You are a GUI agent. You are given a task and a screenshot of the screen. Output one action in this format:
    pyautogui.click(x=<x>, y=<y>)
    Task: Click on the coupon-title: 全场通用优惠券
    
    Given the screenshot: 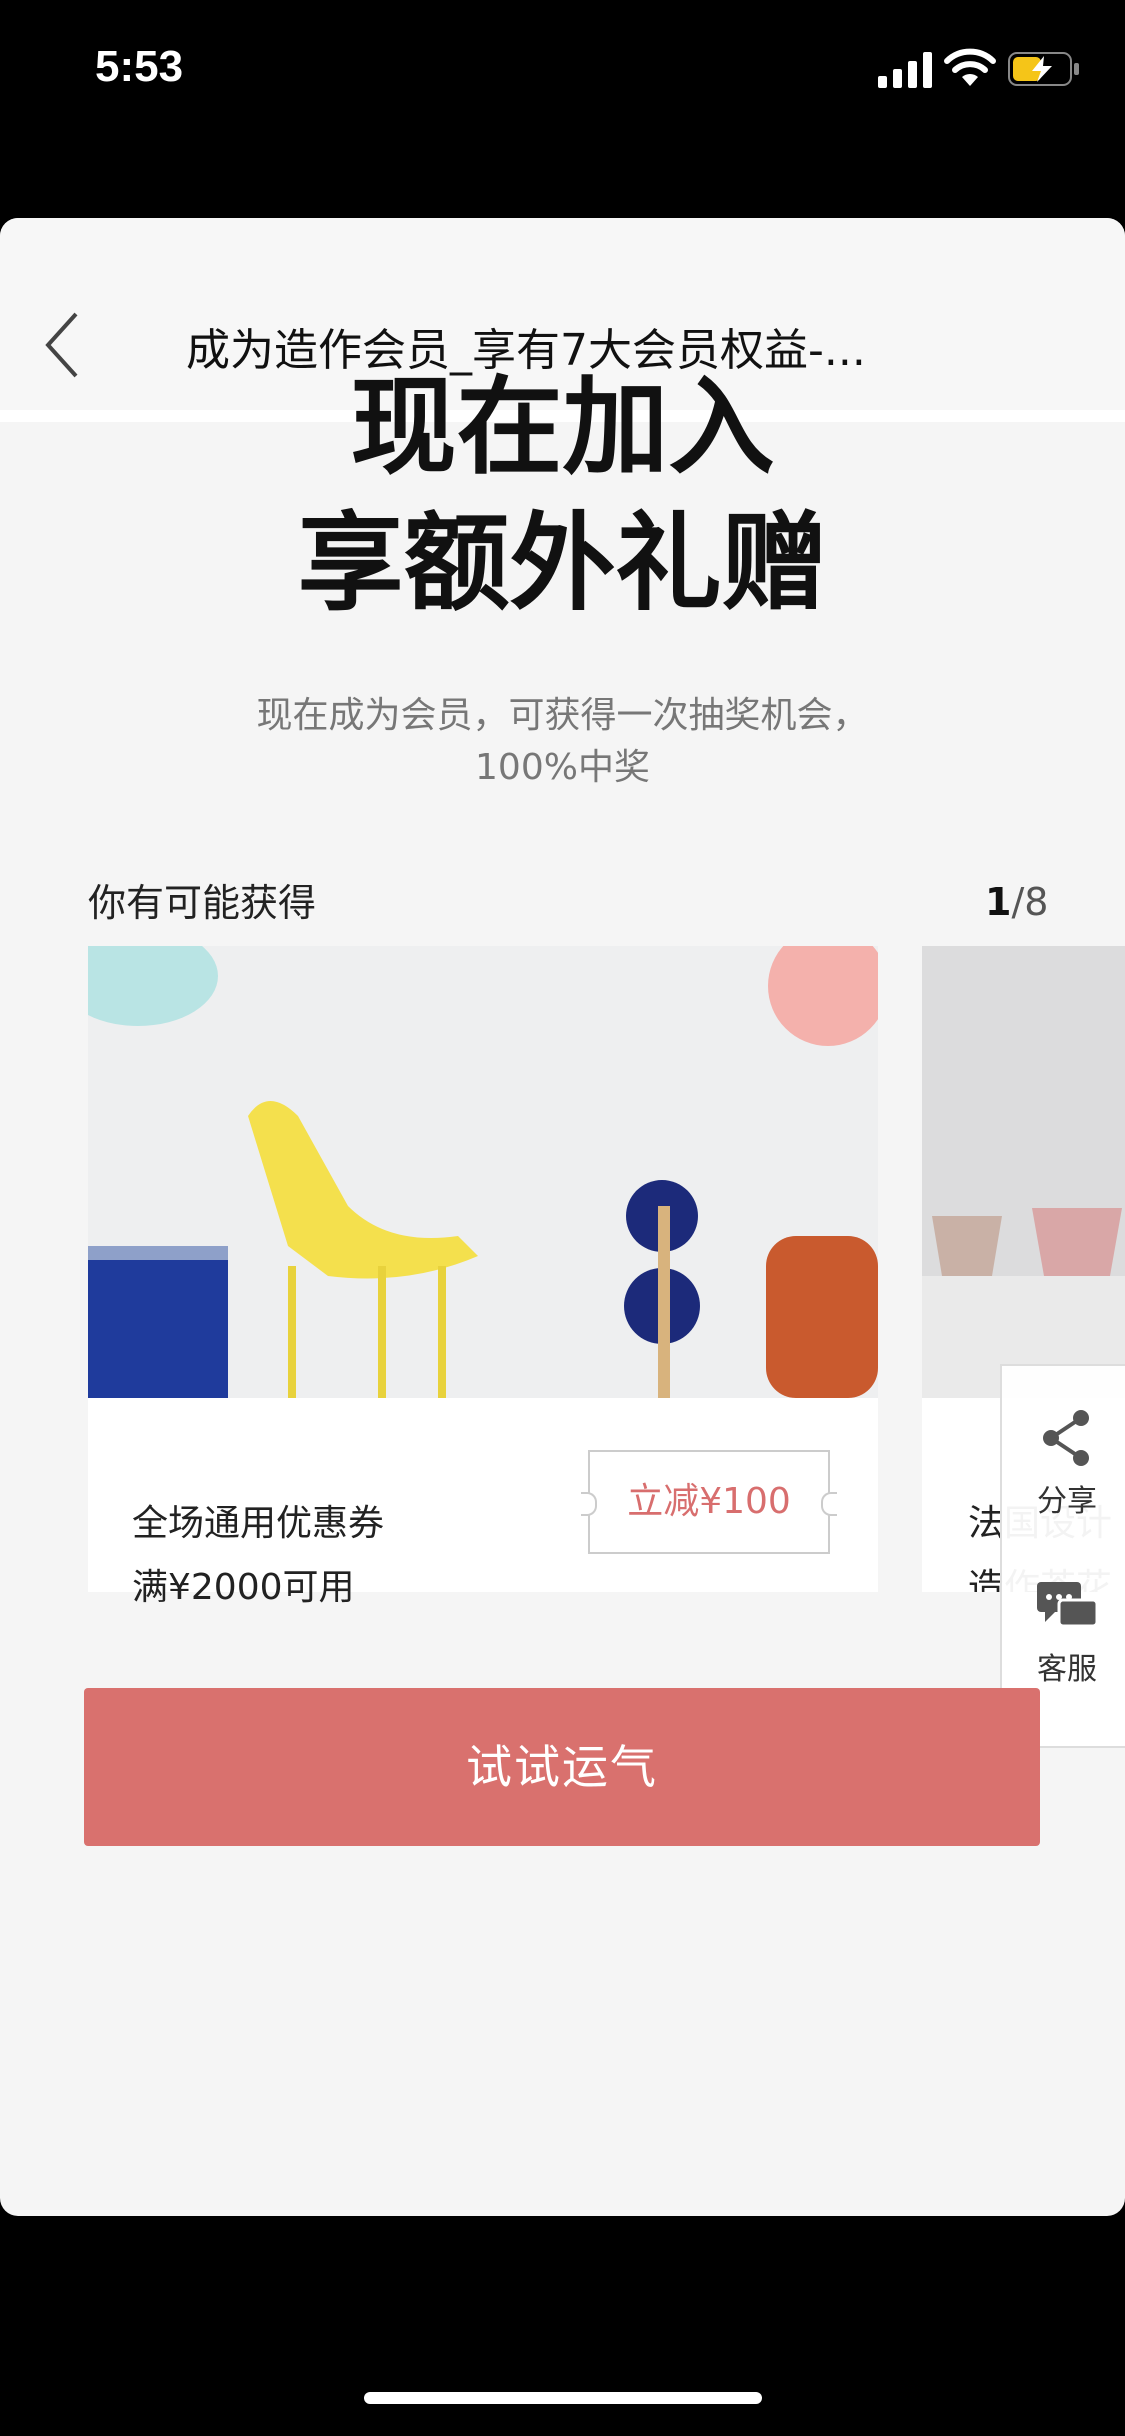 What is the action you would take?
    pyautogui.click(x=258, y=1523)
    